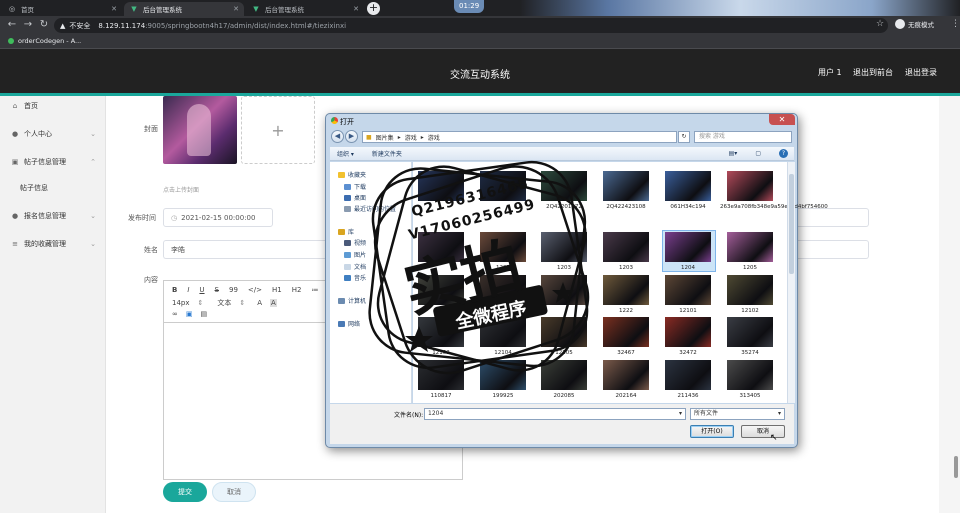  What do you see at coordinates (44, 25) in the screenshot?
I see `reload-icon: ↻` at bounding box center [44, 25].